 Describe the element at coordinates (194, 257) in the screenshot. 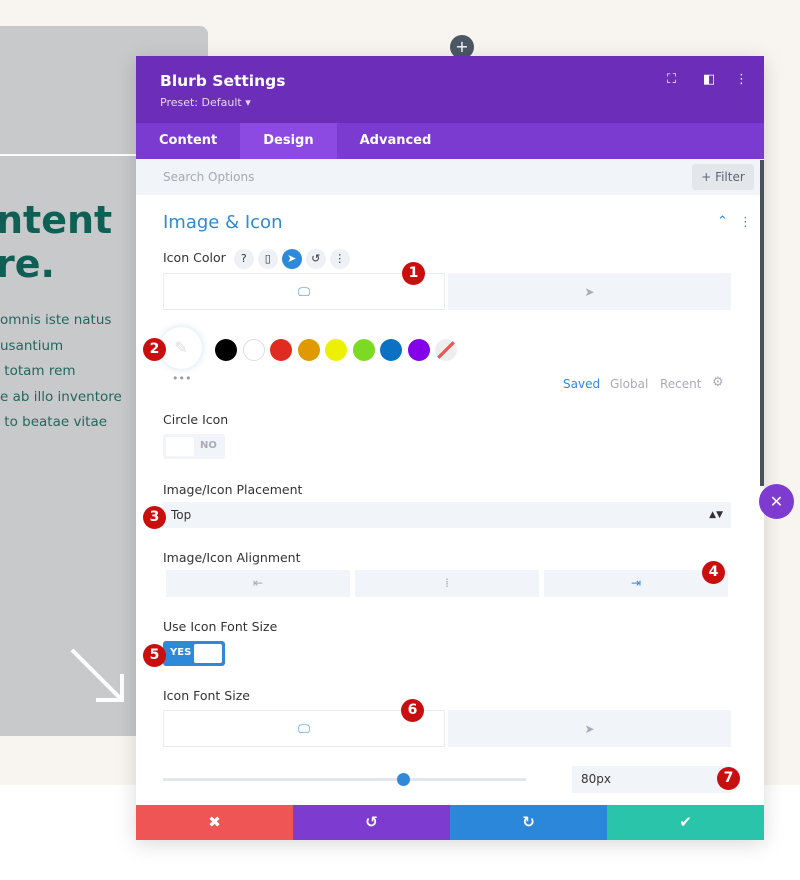

I see `icon-color-label: Icon Color` at that location.